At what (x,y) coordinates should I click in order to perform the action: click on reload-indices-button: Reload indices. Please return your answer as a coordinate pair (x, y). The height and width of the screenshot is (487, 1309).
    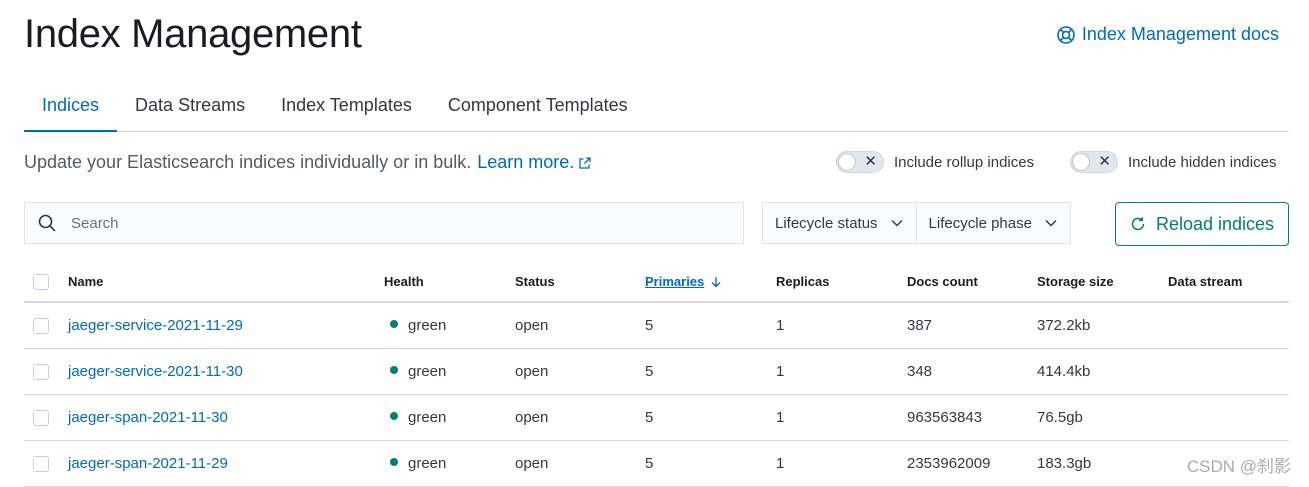
    Looking at the image, I should click on (1202, 224).